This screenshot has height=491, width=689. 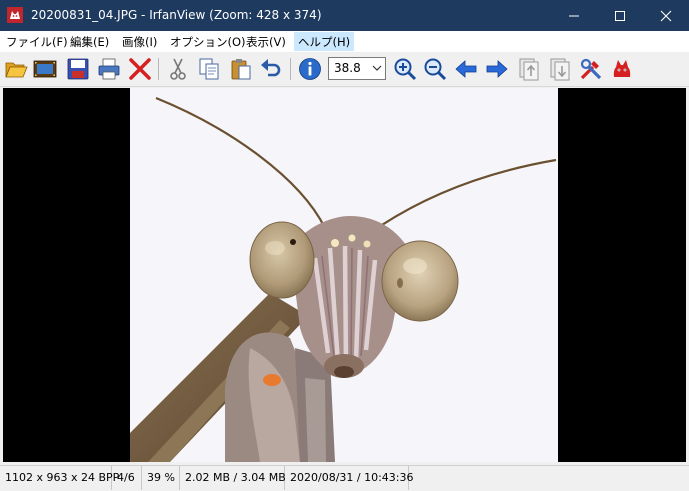 I want to click on first-page-button, so click(x=529, y=69).